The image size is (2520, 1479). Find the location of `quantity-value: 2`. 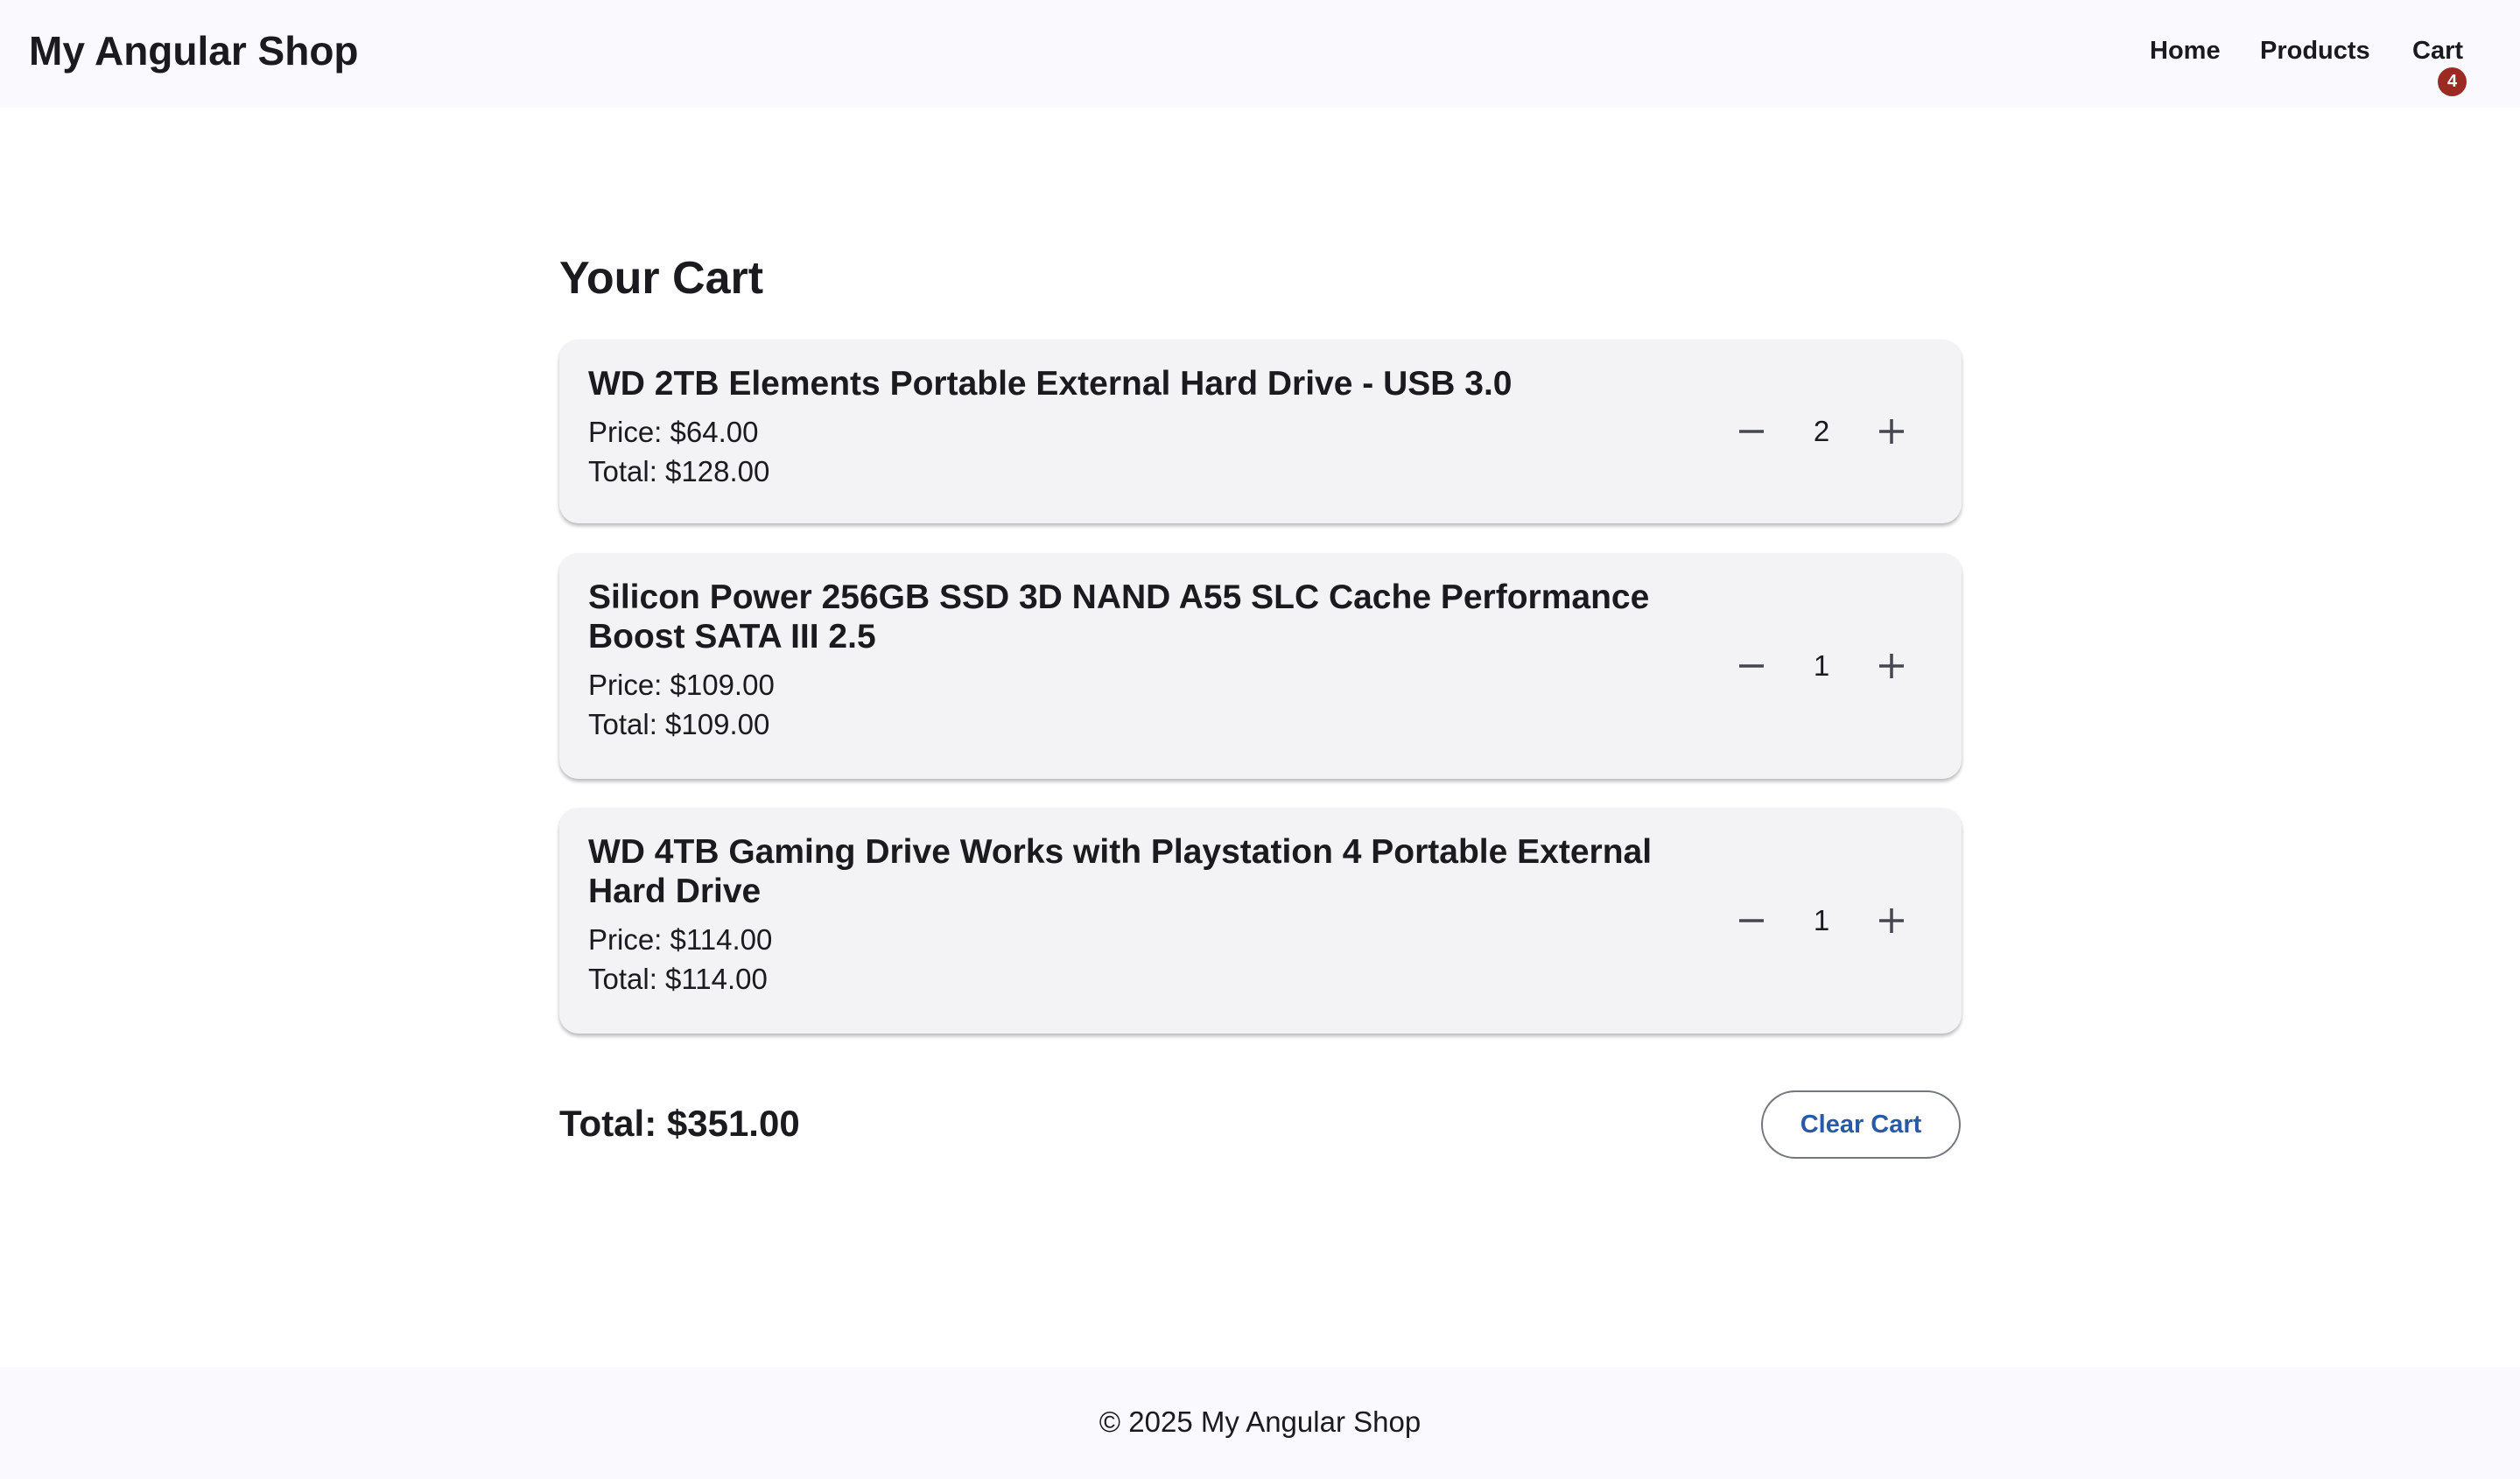

quantity-value: 2 is located at coordinates (1821, 431).